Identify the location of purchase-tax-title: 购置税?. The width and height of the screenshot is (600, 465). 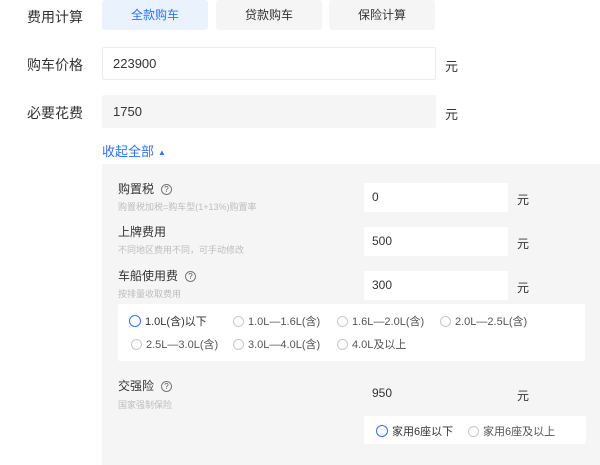
(145, 188).